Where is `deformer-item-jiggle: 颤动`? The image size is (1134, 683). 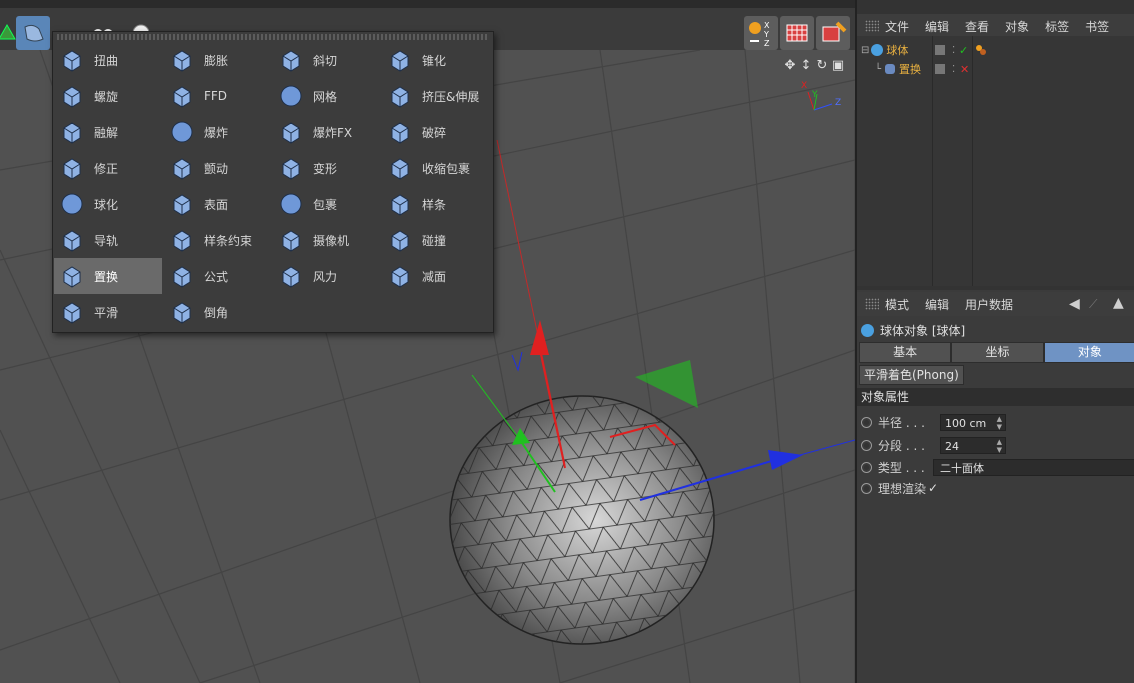
deformer-item-jiggle: 颤动 is located at coordinates (218, 168).